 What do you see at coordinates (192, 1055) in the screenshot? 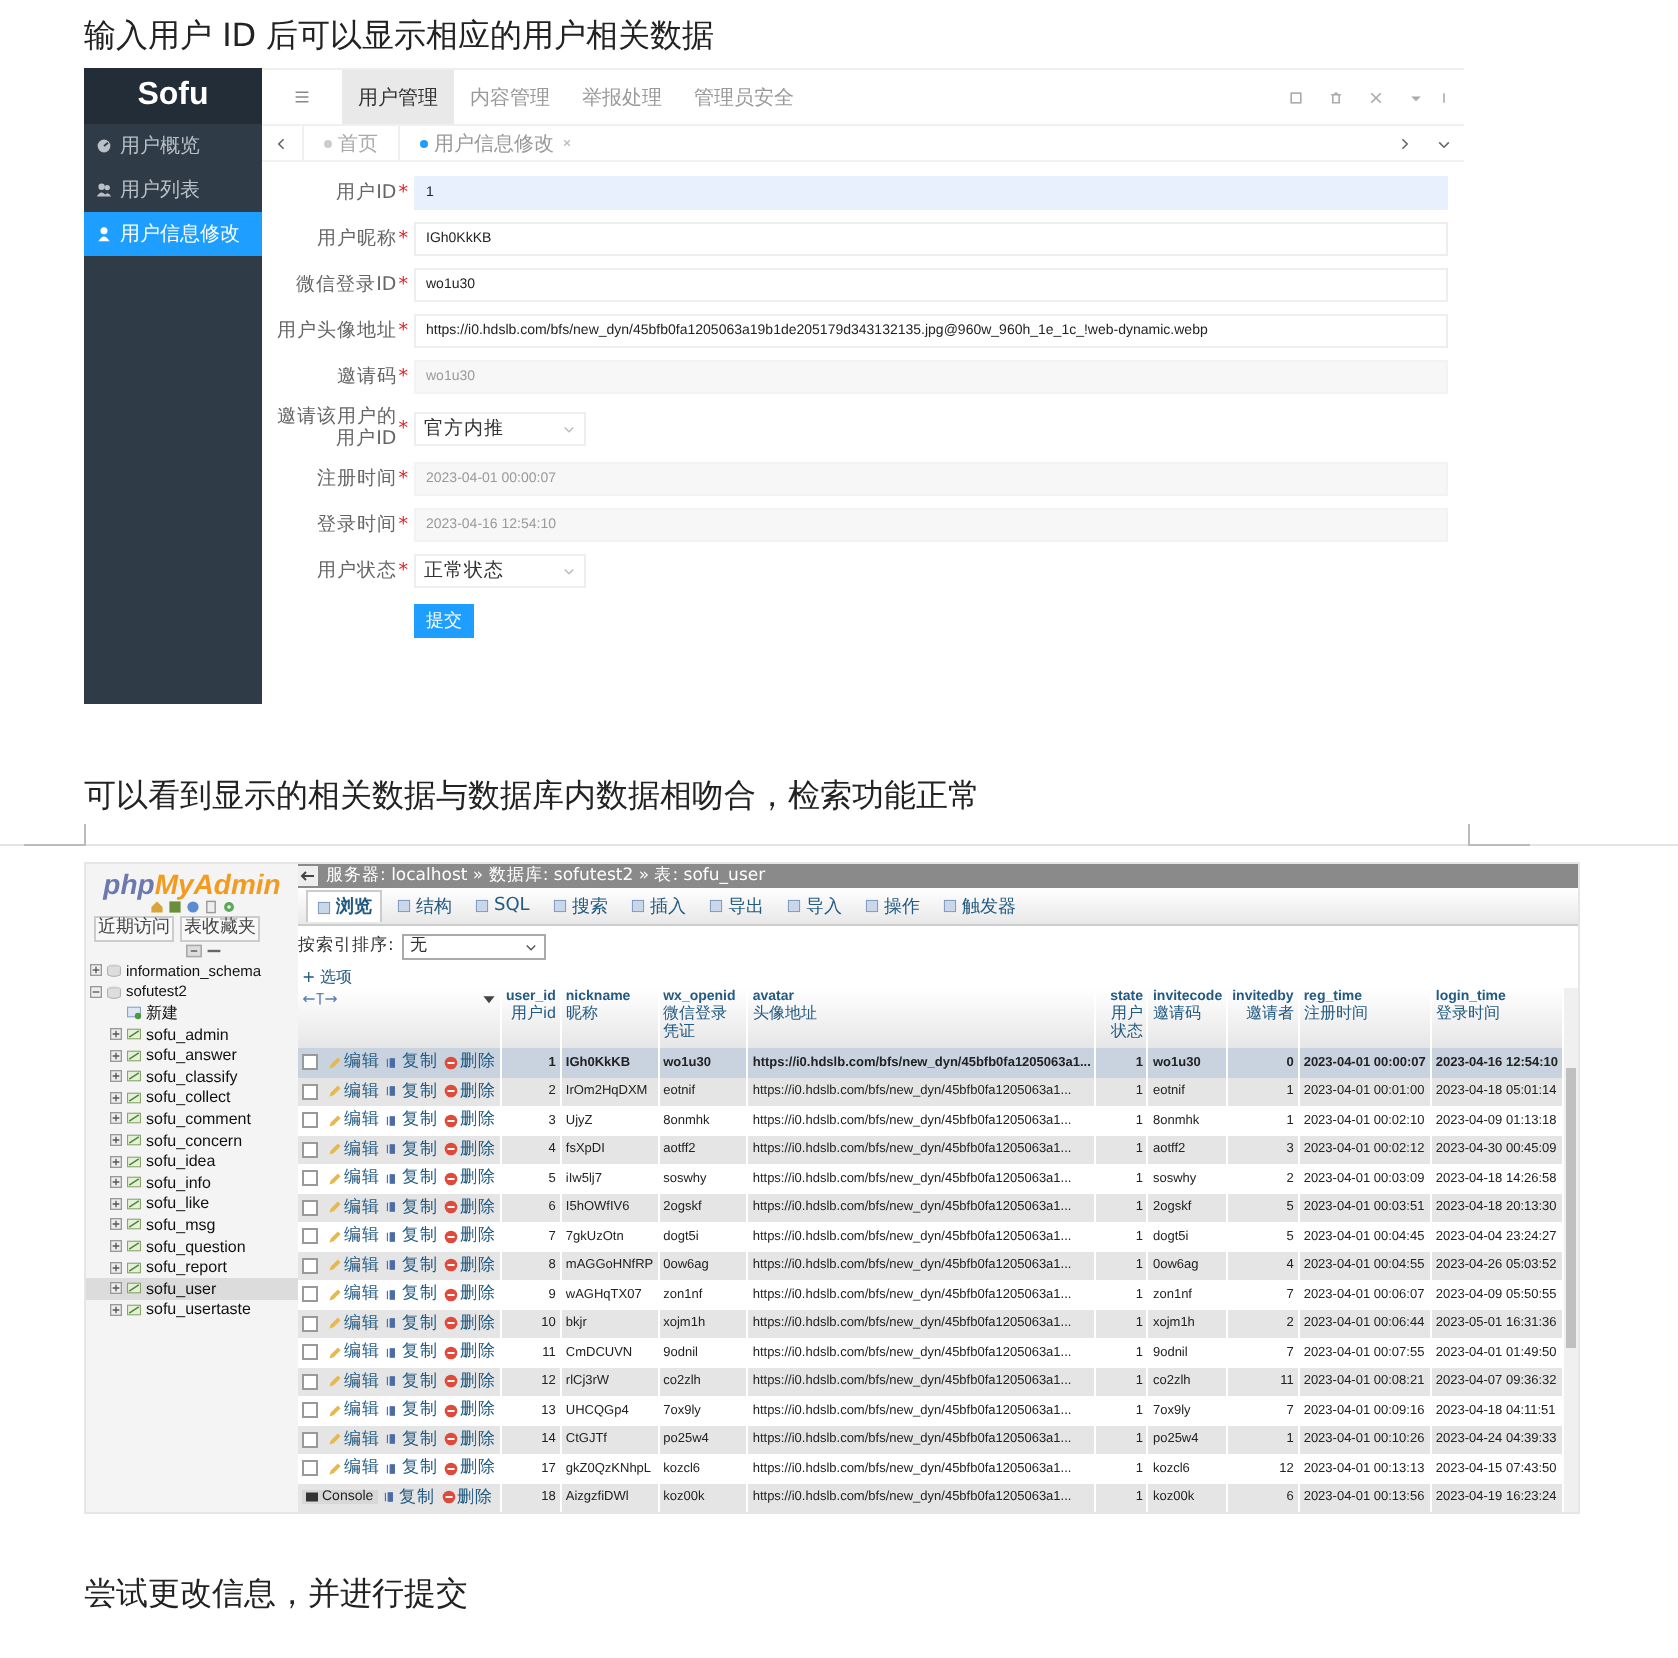
I see `tree-item: sofu_answer` at bounding box center [192, 1055].